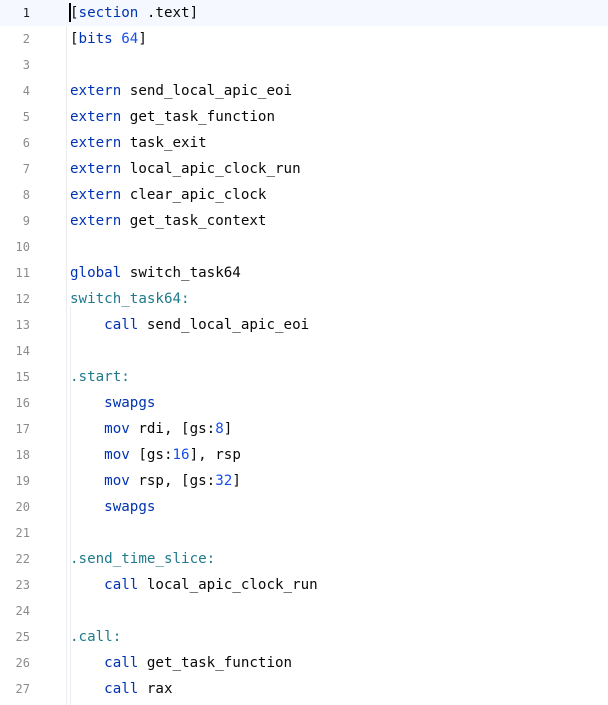 The width and height of the screenshot is (608, 705). Describe the element at coordinates (22, 455) in the screenshot. I see `line-number: 18` at that location.